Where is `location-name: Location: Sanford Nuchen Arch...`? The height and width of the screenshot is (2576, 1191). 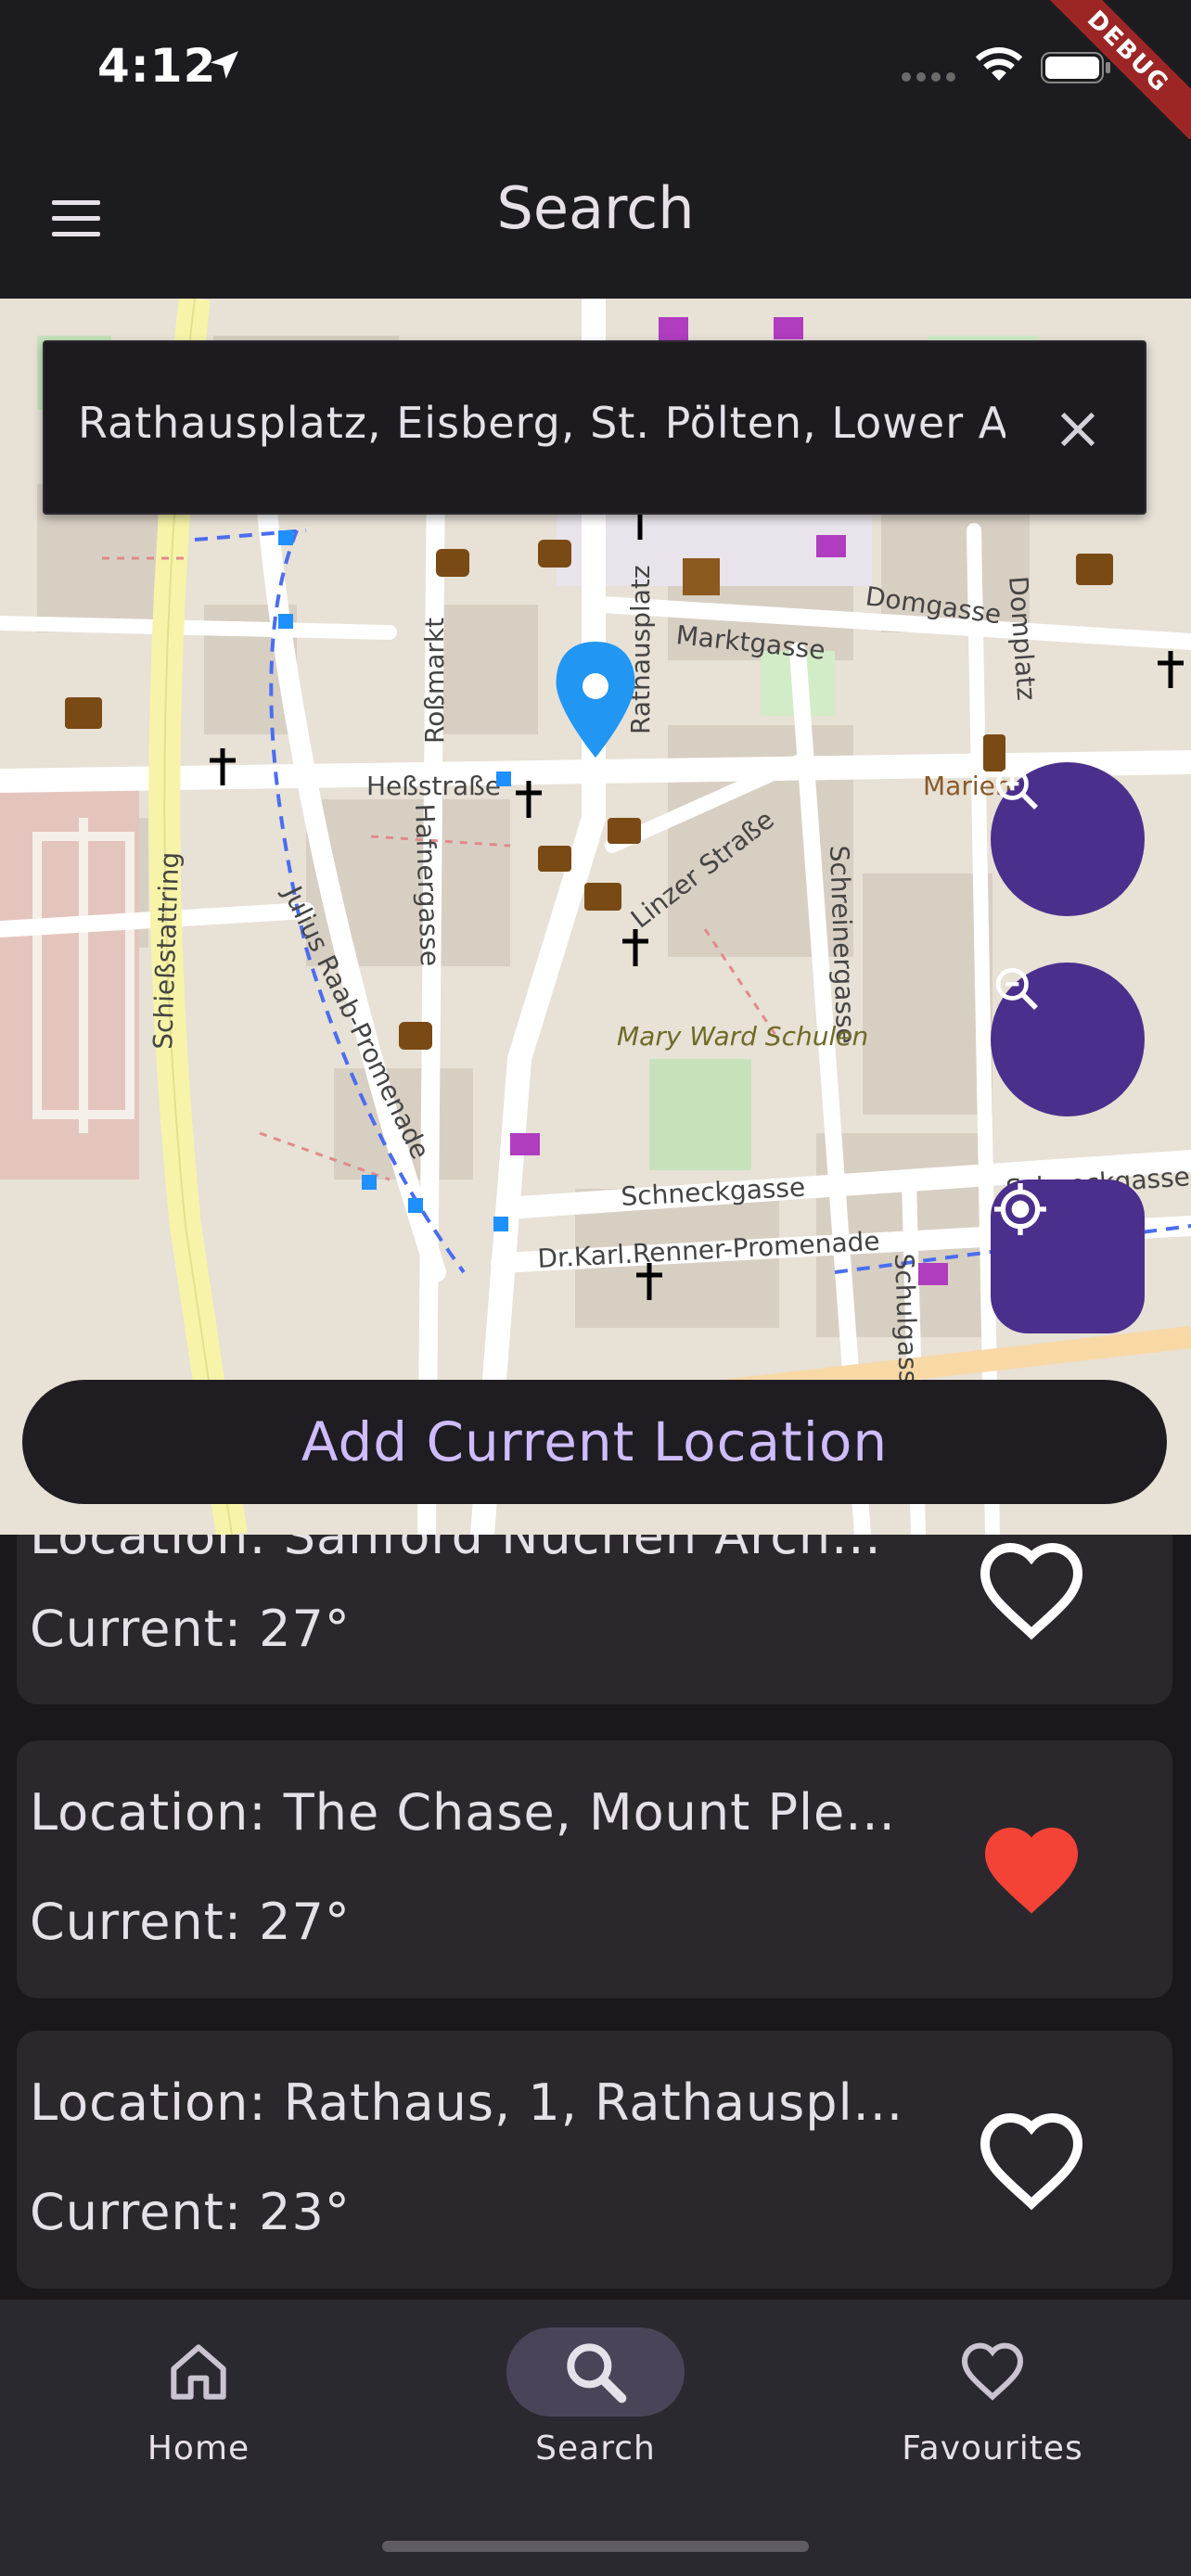 location-name: Location: Sanford Nuchen Arch... is located at coordinates (456, 1550).